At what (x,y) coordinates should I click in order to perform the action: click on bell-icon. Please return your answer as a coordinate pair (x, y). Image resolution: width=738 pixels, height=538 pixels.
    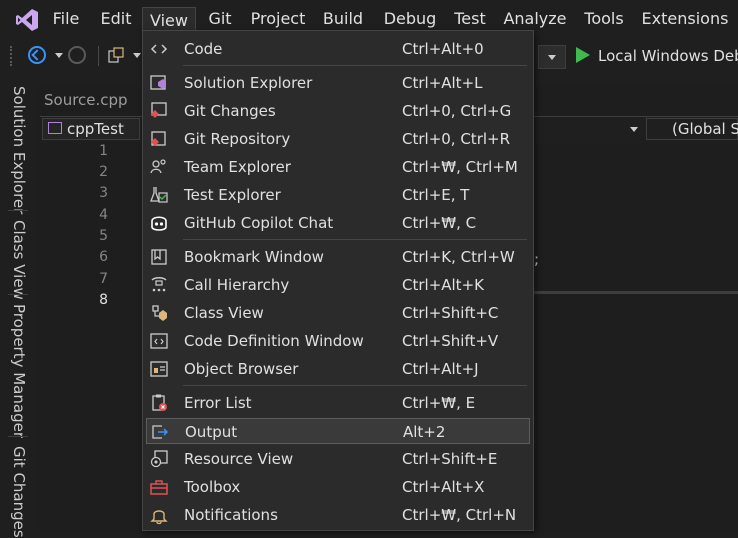
    Looking at the image, I should click on (159, 517).